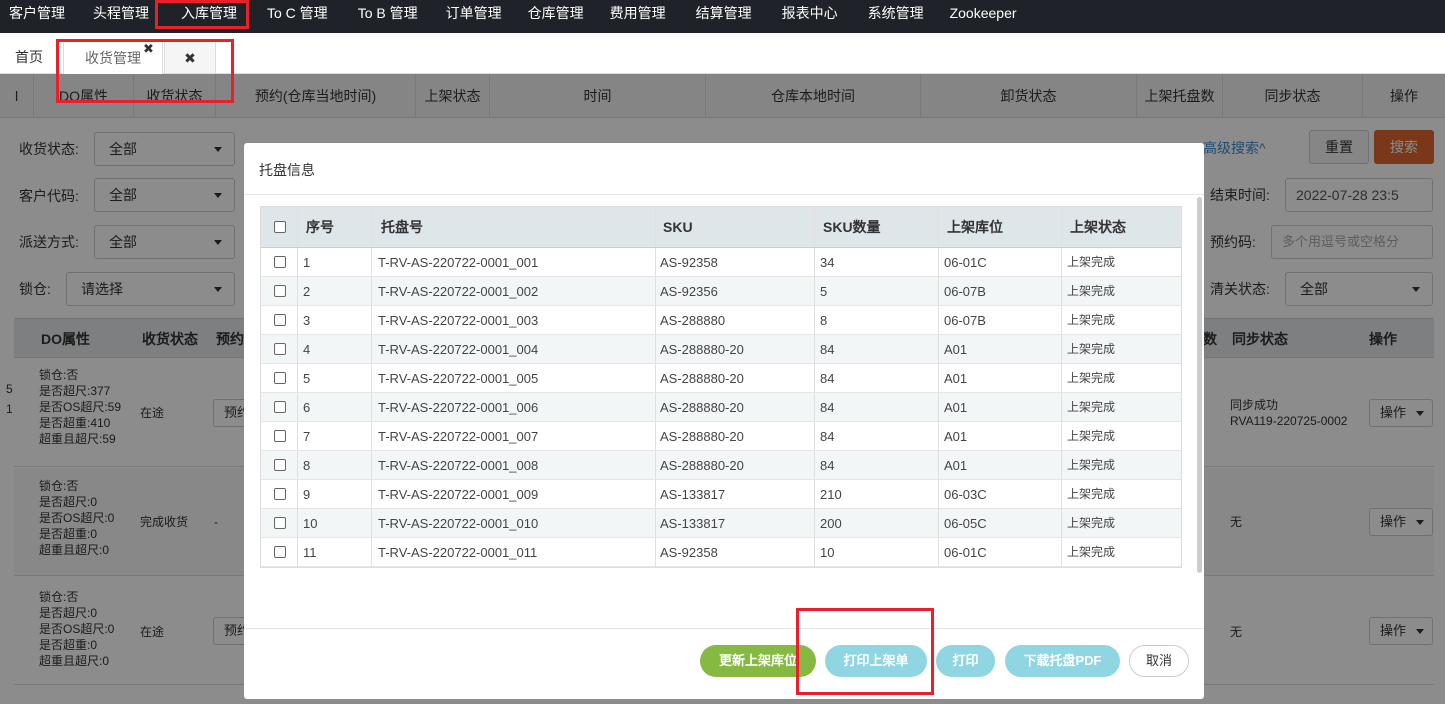 The image size is (1445, 704). I want to click on download-pallet-pdf-button: 下载托盘PDF, so click(1062, 661).